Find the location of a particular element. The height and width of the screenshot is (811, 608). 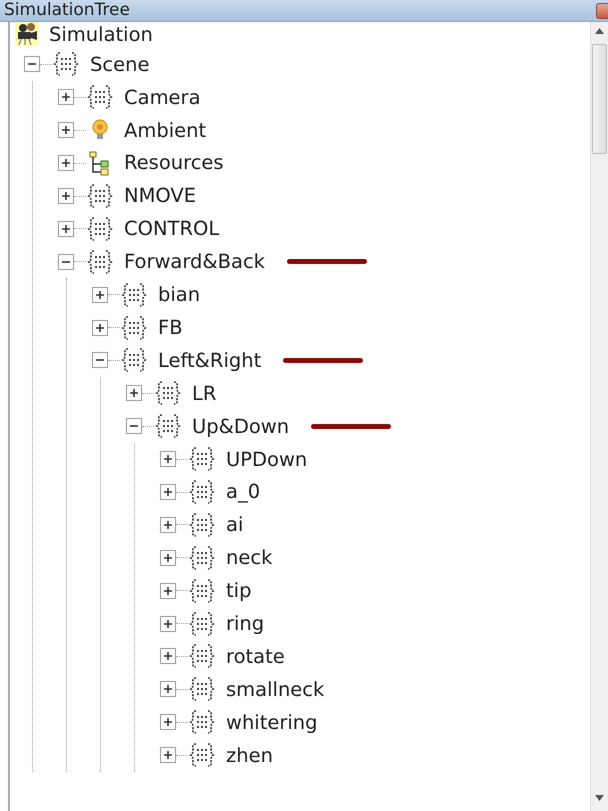

tree-item: rotate is located at coordinates (255, 657).